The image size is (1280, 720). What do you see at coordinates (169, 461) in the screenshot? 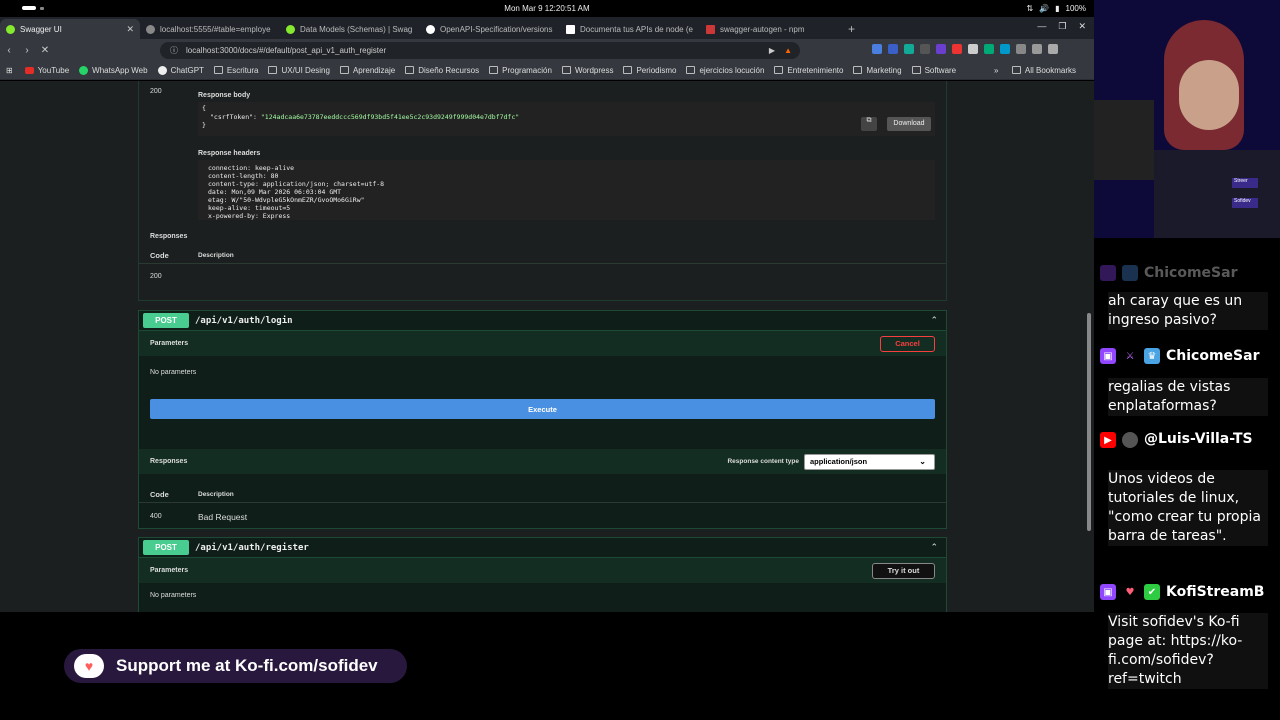
I see `responses-label: Responses` at bounding box center [169, 461].